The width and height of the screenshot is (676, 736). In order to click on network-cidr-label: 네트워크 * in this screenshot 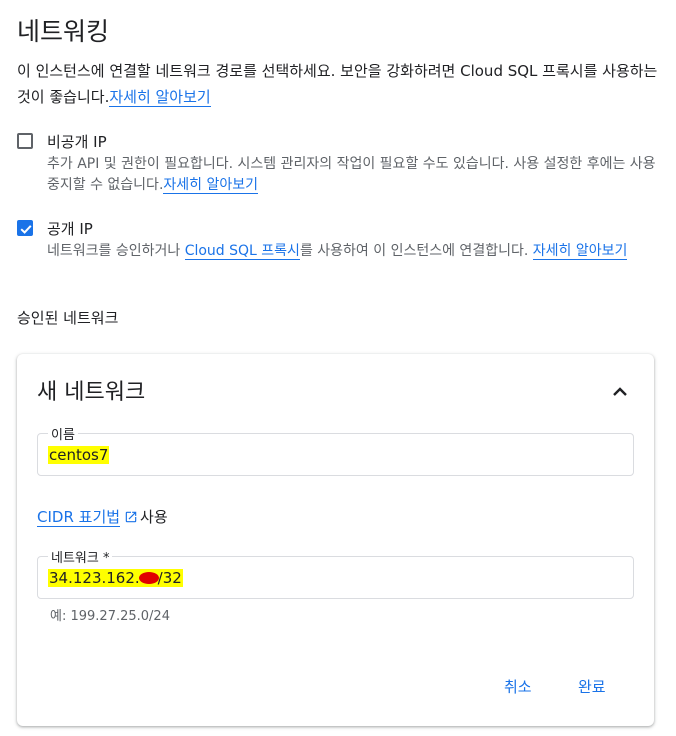, I will do `click(80, 556)`.